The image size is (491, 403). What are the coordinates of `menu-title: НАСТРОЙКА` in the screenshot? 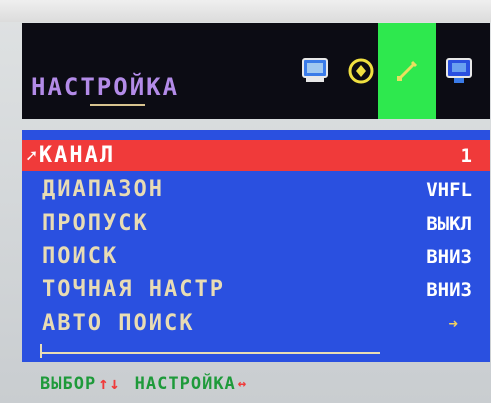 It's located at (105, 87).